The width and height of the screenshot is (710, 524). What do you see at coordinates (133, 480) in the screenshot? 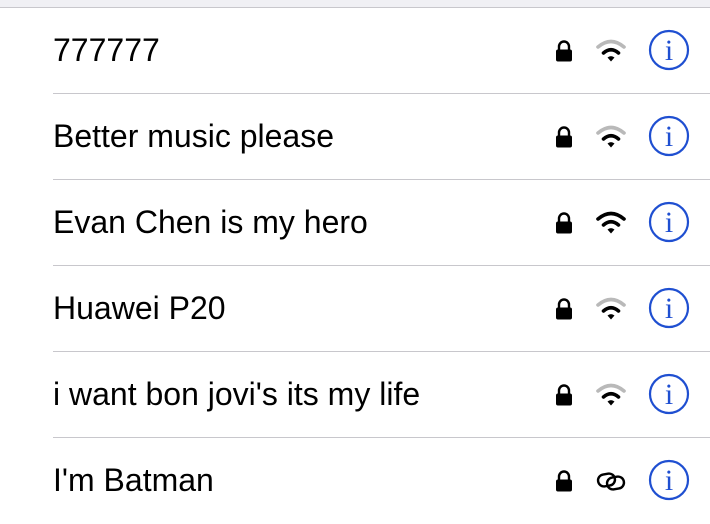
I see `network-name: I'm Batman` at bounding box center [133, 480].